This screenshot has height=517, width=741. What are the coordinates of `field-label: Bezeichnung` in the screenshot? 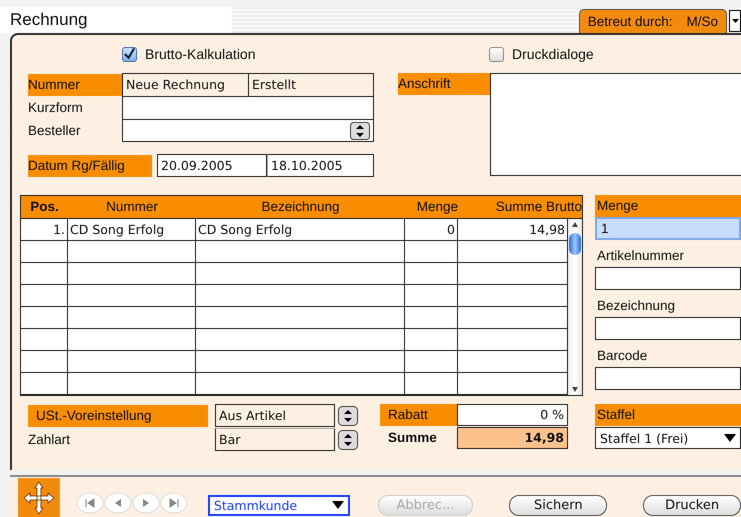 It's located at (636, 306).